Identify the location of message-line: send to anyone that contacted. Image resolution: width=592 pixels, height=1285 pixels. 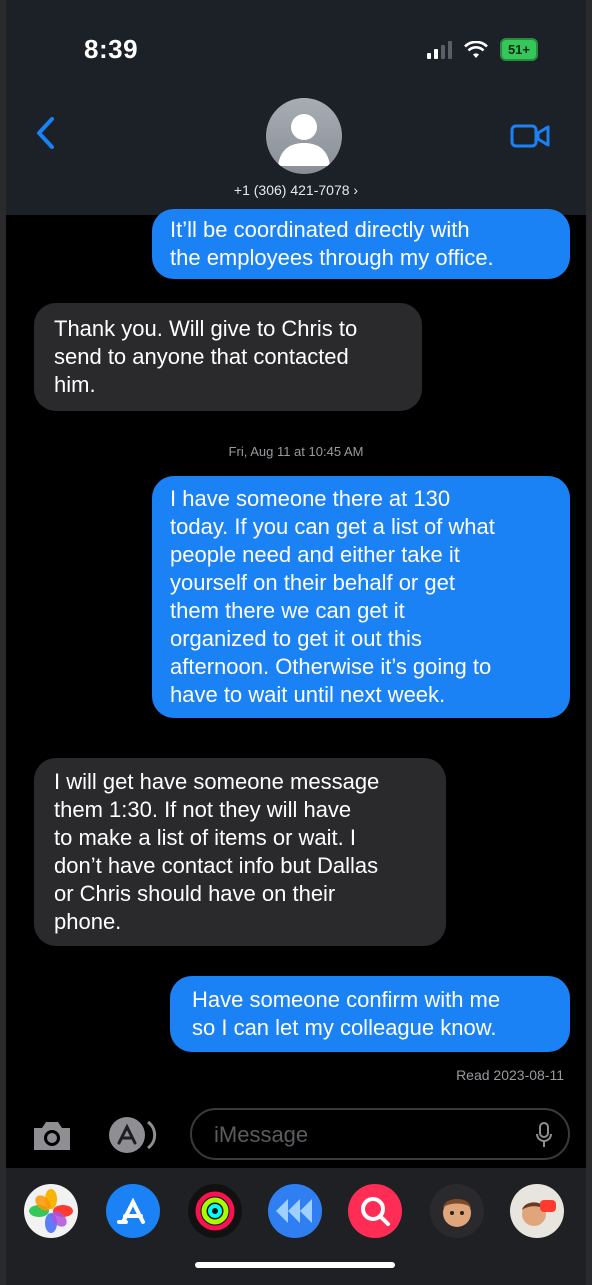
(201, 356).